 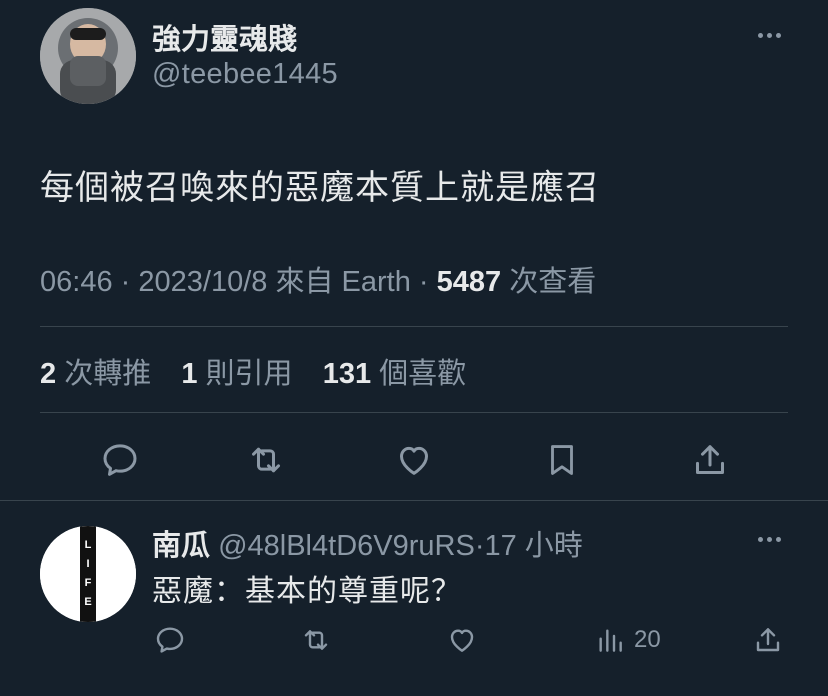 I want to click on logo-letter: E, so click(x=88, y=602).